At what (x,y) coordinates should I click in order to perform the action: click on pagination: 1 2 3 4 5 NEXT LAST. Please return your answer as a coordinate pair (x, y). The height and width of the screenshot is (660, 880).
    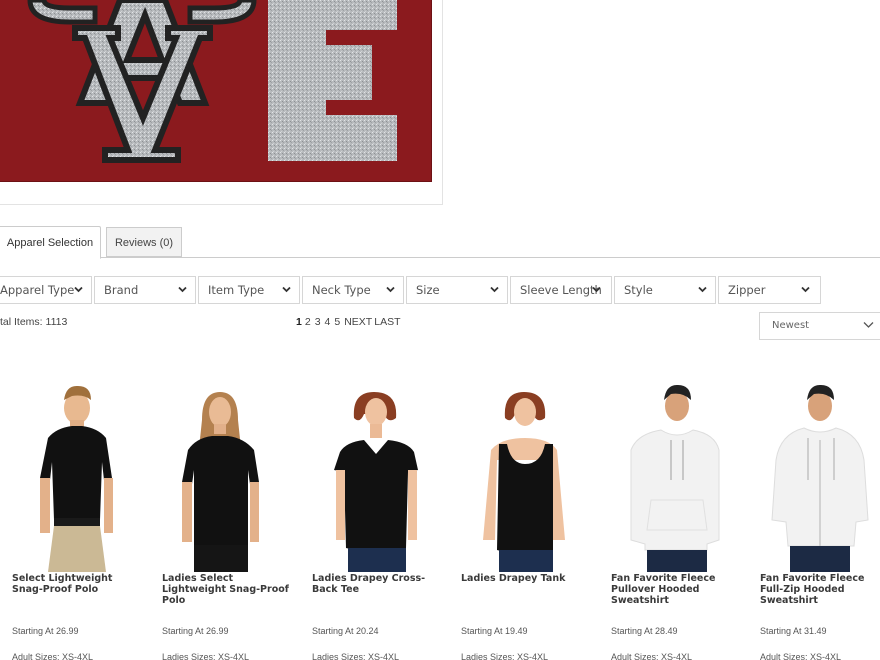
    Looking at the image, I should click on (350, 322).